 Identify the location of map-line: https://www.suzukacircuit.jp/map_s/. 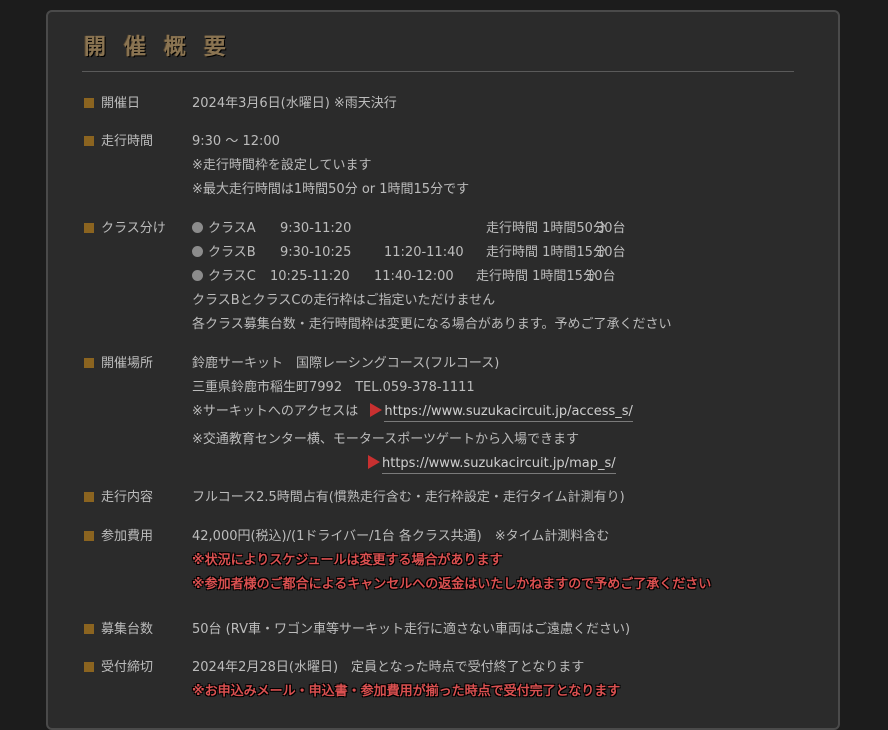
(412, 464).